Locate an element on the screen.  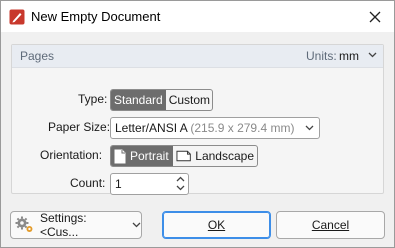
units-dropdown: mm is located at coordinates (349, 56).